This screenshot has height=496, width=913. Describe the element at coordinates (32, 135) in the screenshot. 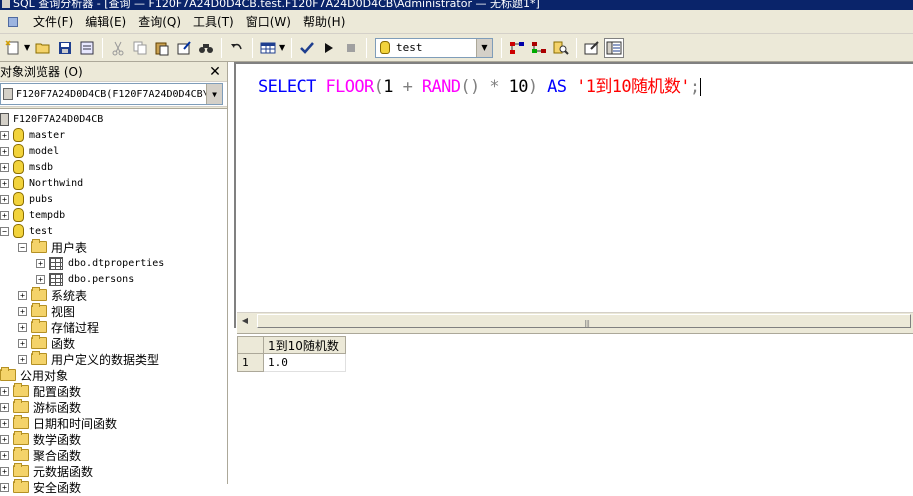

I see `tree-node-database: + master` at that location.